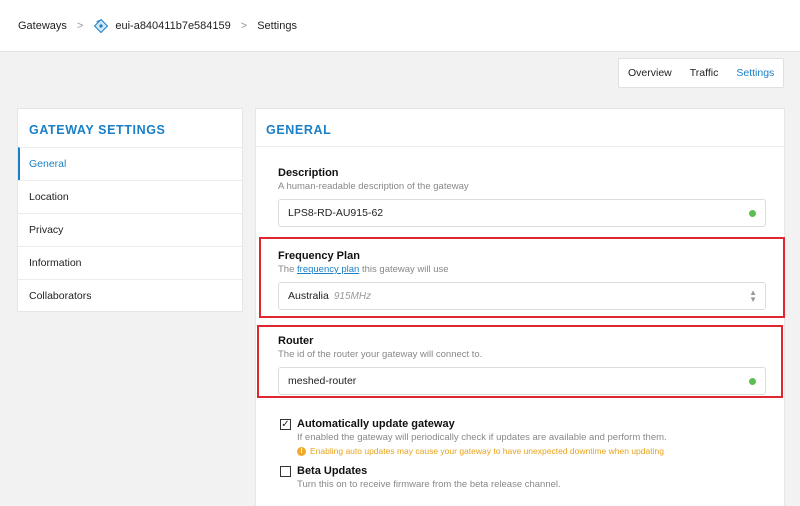 The width and height of the screenshot is (800, 506). What do you see at coordinates (101, 26) in the screenshot?
I see `gateway-icon` at bounding box center [101, 26].